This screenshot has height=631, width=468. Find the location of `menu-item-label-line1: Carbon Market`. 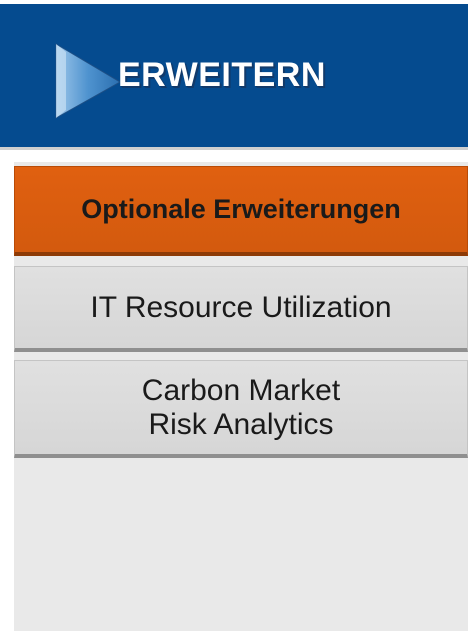

menu-item-label-line1: Carbon Market is located at coordinates (241, 390).